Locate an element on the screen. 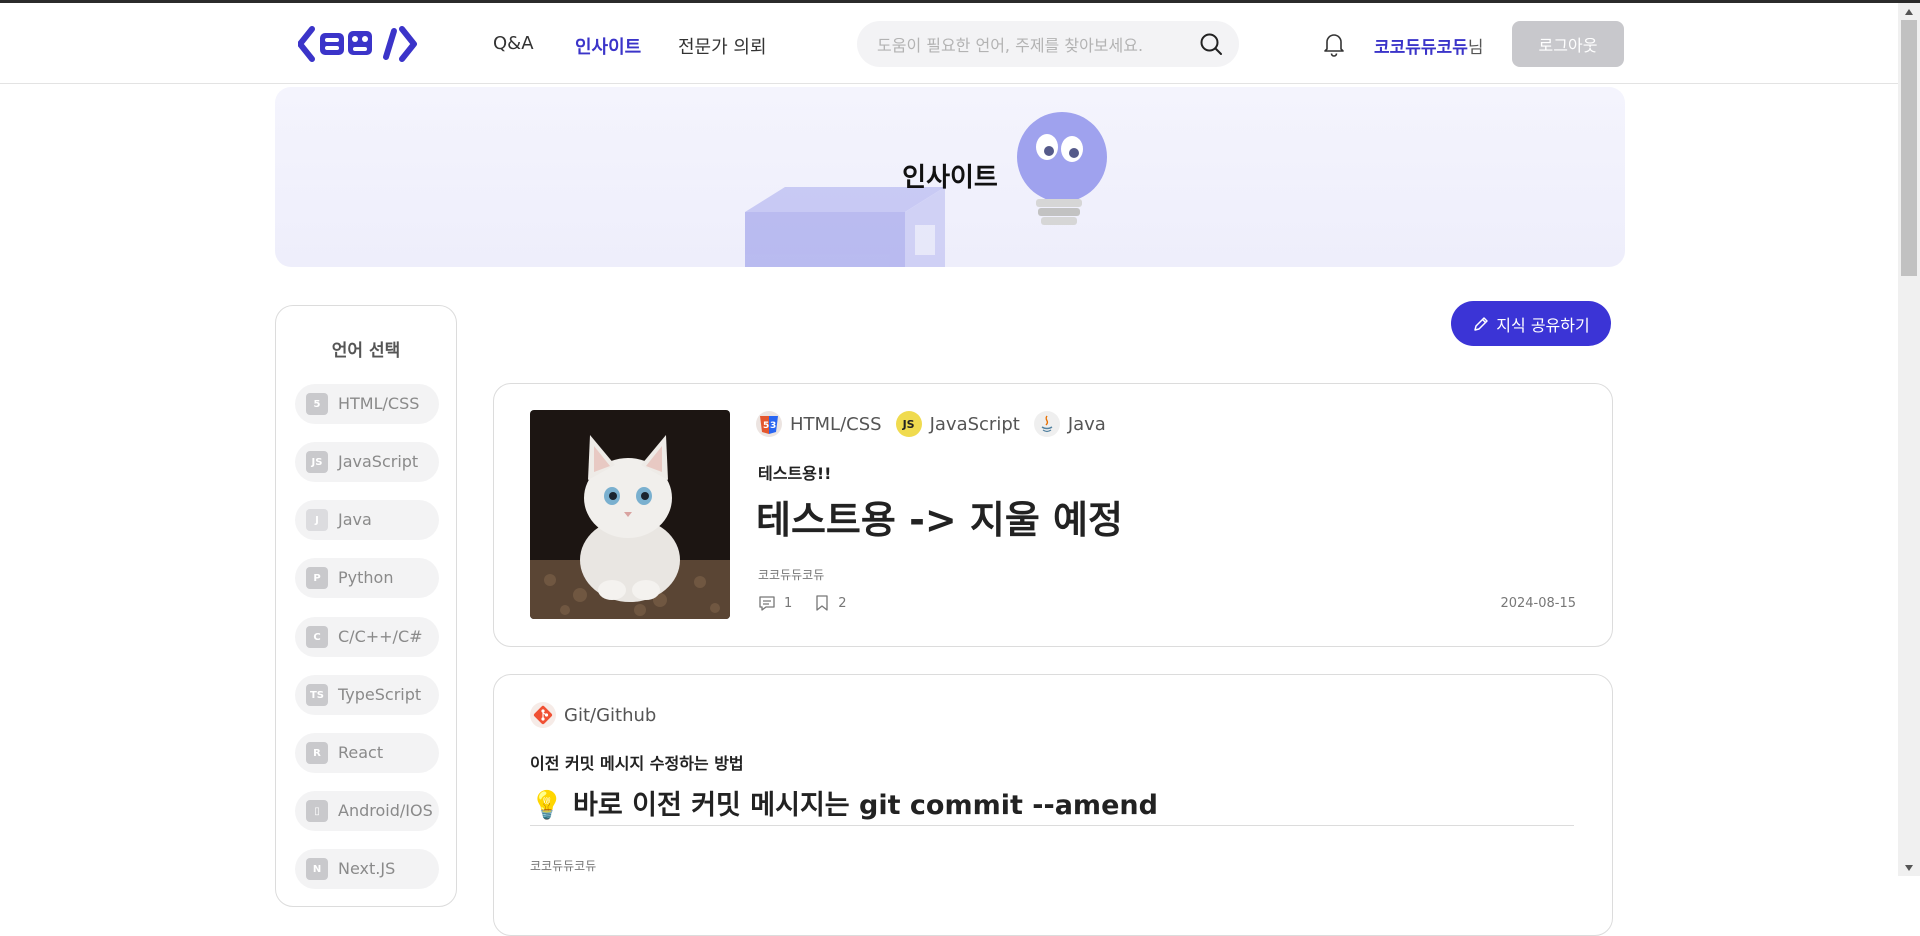  share-knowledge-button: 지식 공유하기 is located at coordinates (1531, 323).